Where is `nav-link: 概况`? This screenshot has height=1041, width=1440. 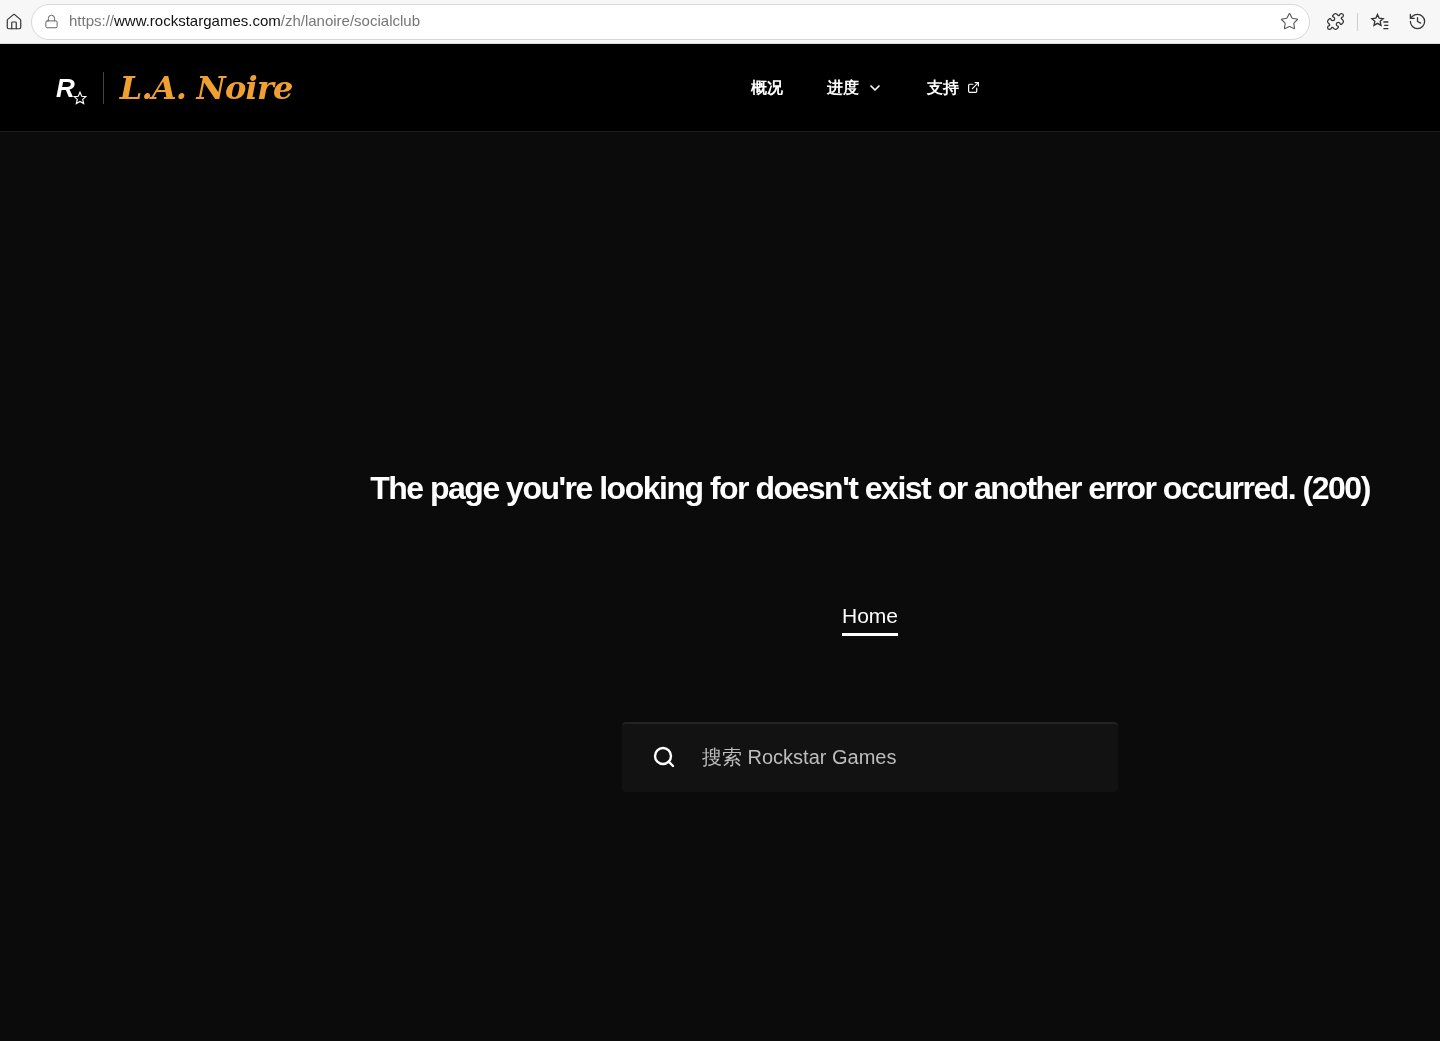 nav-link: 概况 is located at coordinates (766, 87).